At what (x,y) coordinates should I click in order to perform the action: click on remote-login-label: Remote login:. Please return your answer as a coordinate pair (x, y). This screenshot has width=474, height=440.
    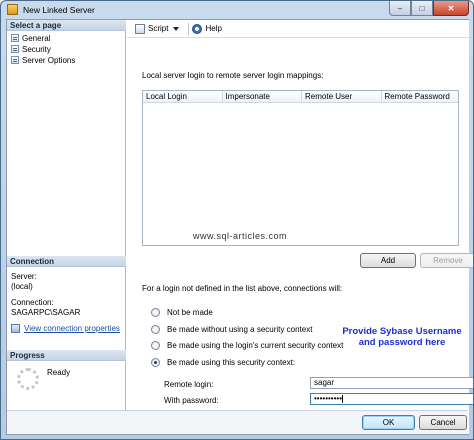
    Looking at the image, I should click on (189, 384).